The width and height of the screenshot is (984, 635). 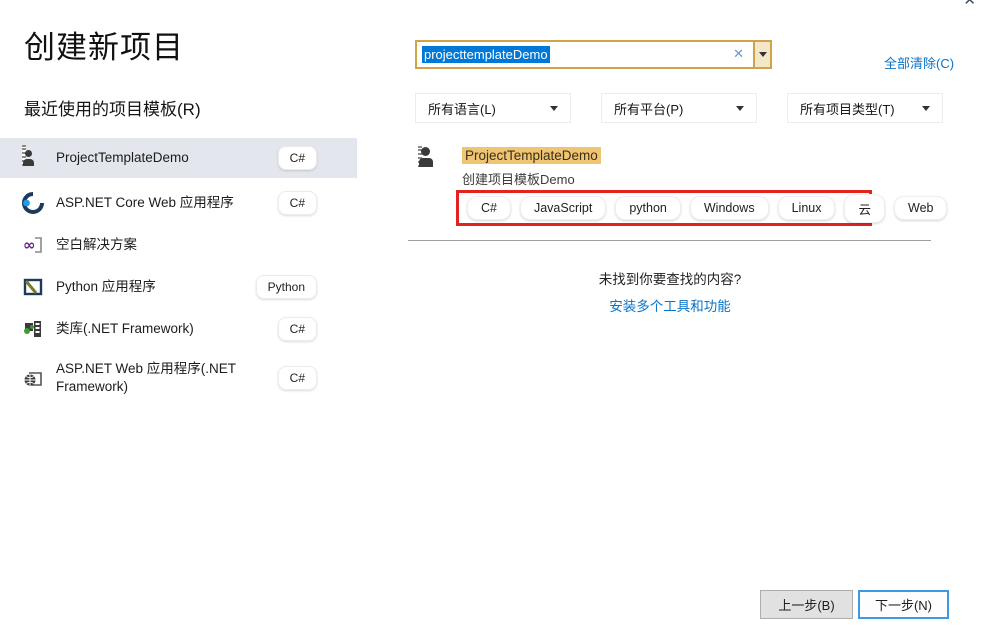 I want to click on python-app-icon, so click(x=33, y=287).